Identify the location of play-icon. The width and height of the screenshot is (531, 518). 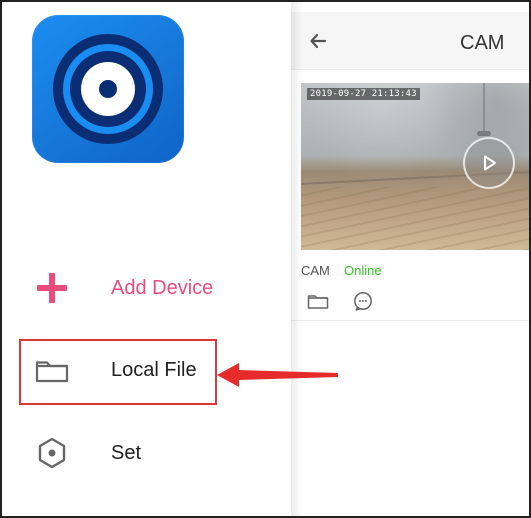
(489, 163).